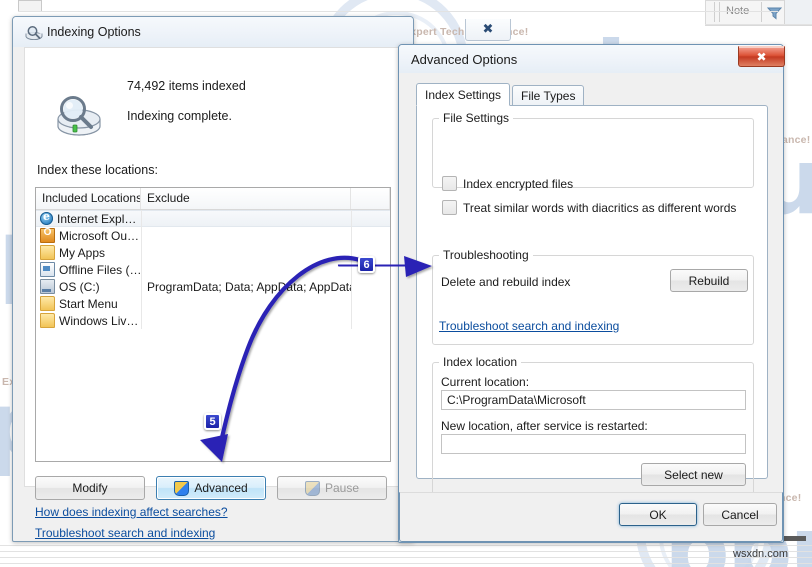 This screenshot has height=567, width=812. Describe the element at coordinates (548, 95) in the screenshot. I see `tab-file-types: File Types` at that location.